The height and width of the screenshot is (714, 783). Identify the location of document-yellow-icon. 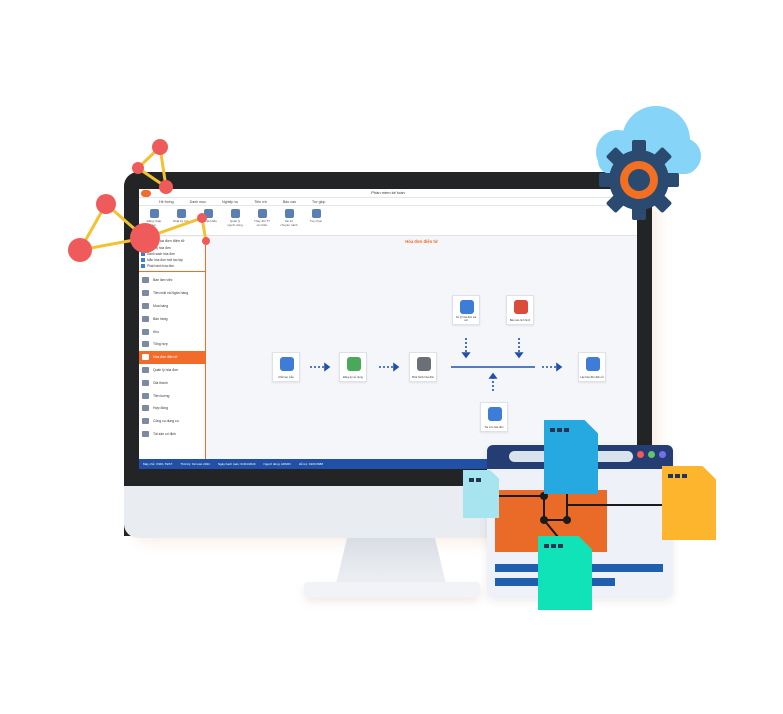
(689, 503).